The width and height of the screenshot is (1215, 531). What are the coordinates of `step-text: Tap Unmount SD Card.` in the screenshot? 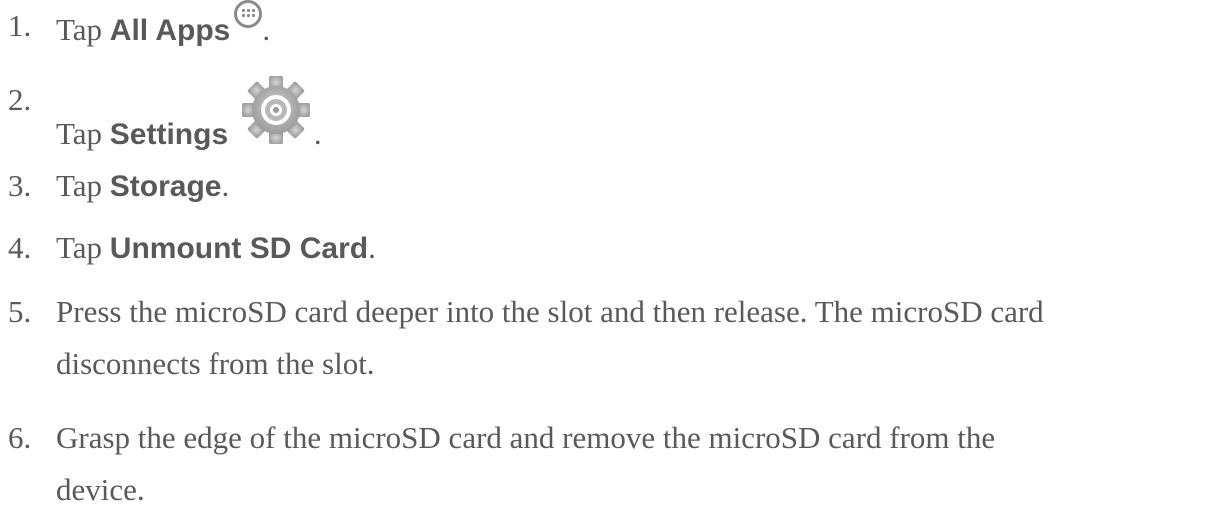 It's located at (216, 248).